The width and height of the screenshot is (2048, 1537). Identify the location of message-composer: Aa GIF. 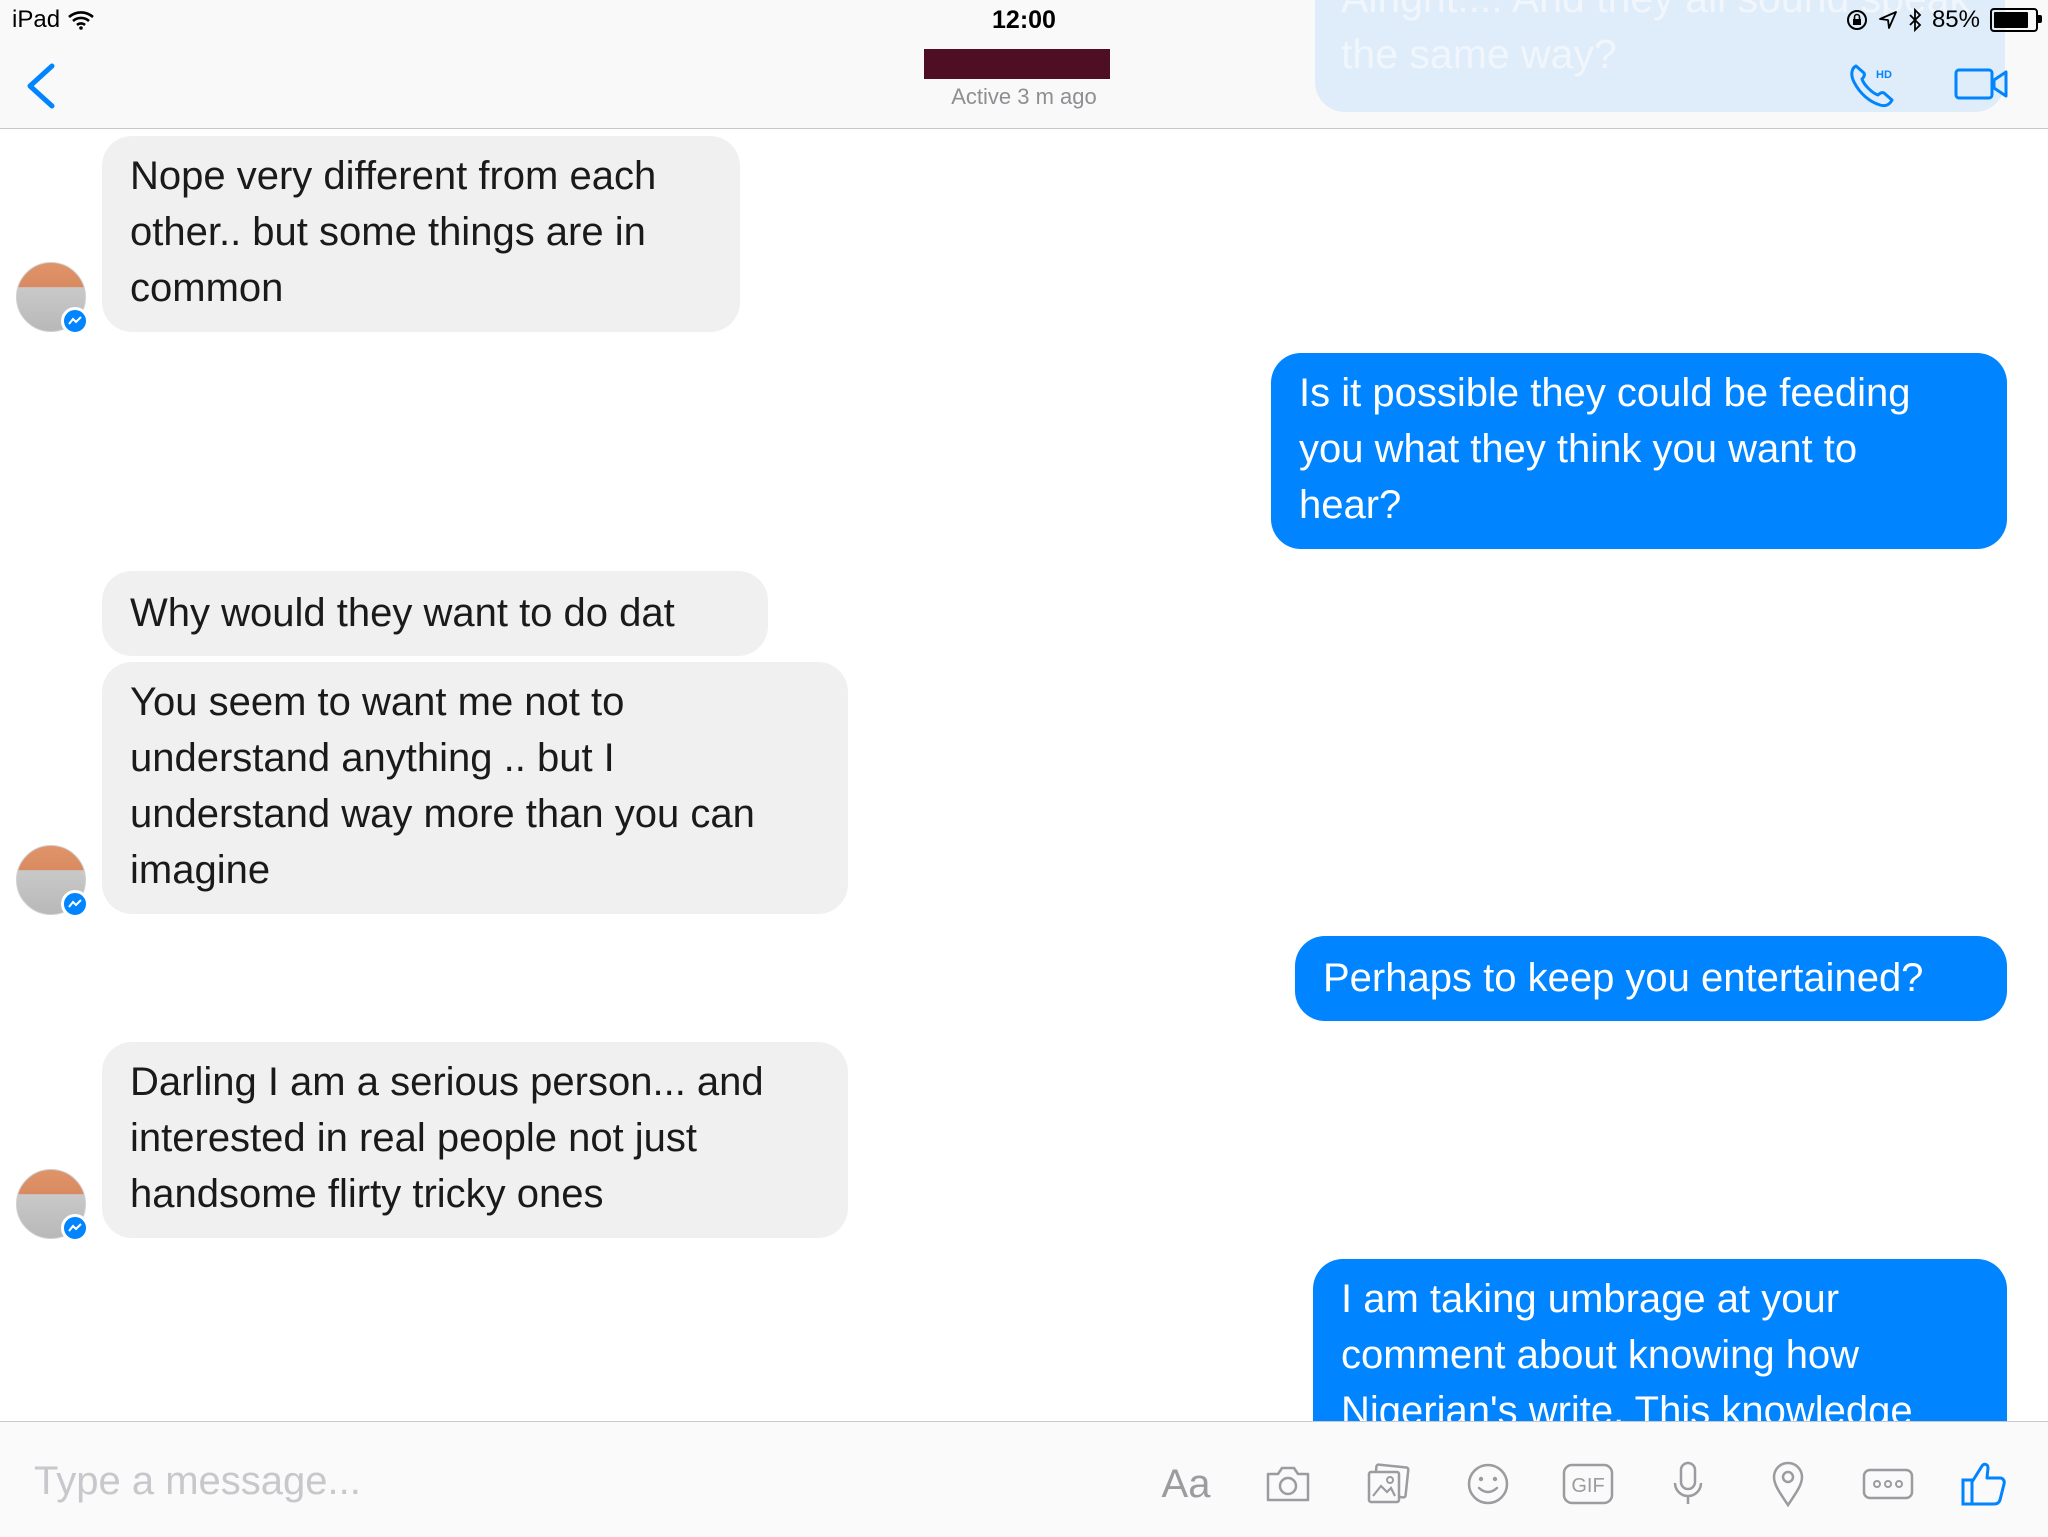
(1024, 1479).